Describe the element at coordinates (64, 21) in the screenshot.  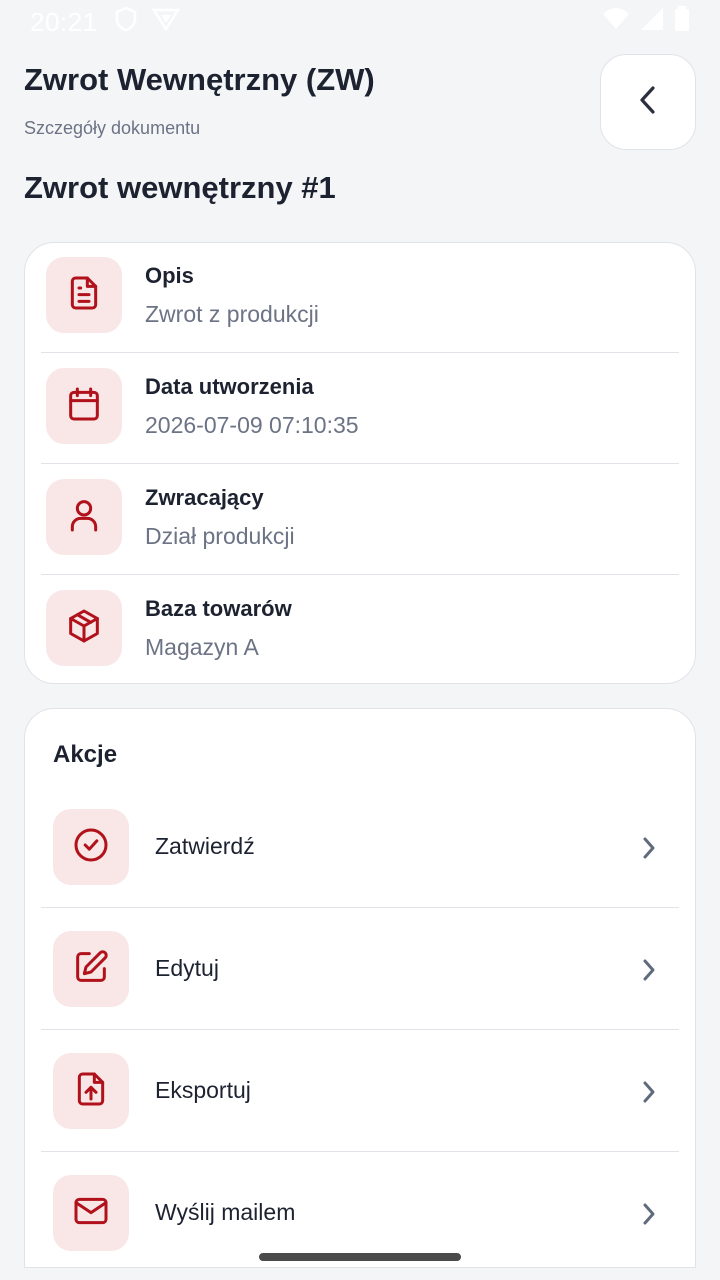
I see `status-time: 20:21` at that location.